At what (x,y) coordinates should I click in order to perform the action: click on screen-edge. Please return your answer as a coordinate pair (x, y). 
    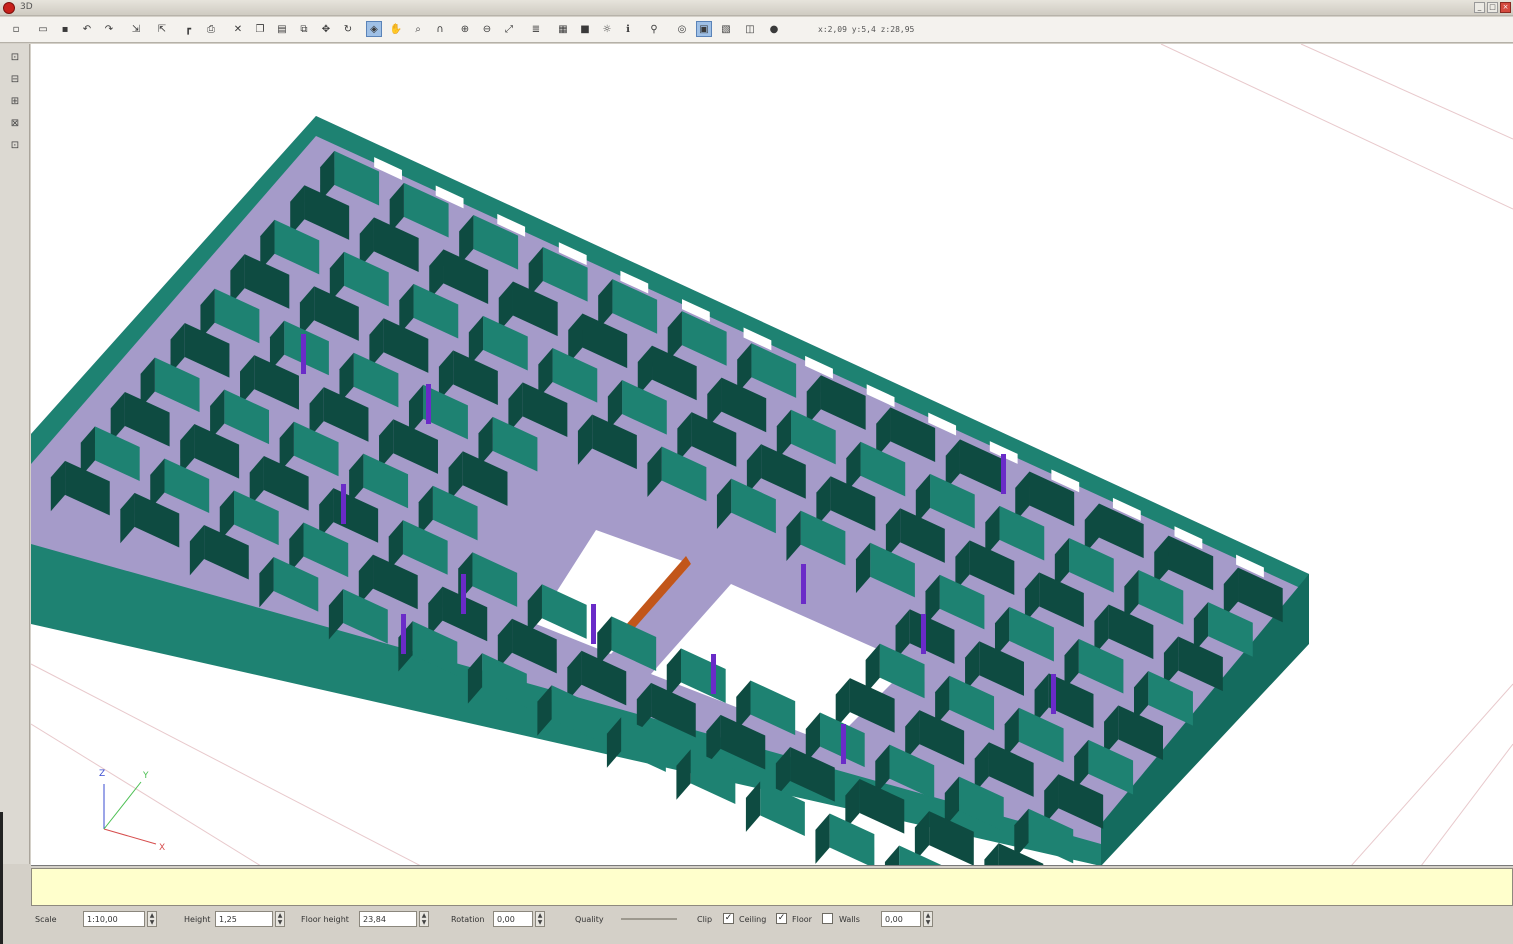
    Looking at the image, I should click on (1, 878).